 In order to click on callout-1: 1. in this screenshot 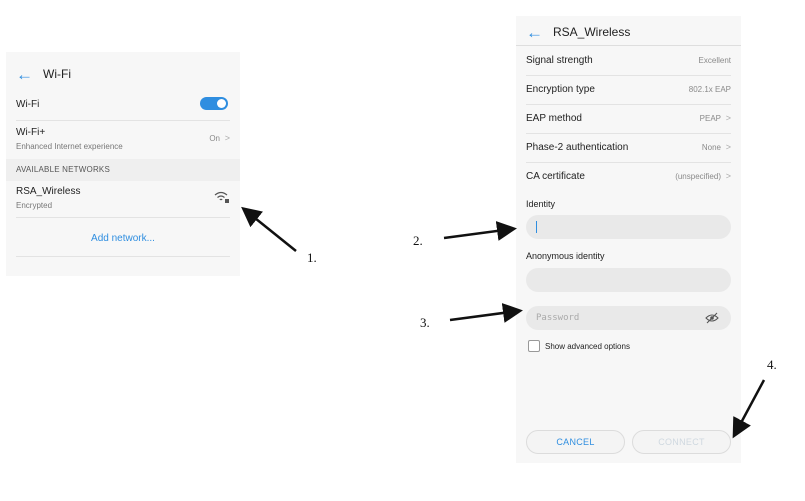, I will do `click(312, 257)`.